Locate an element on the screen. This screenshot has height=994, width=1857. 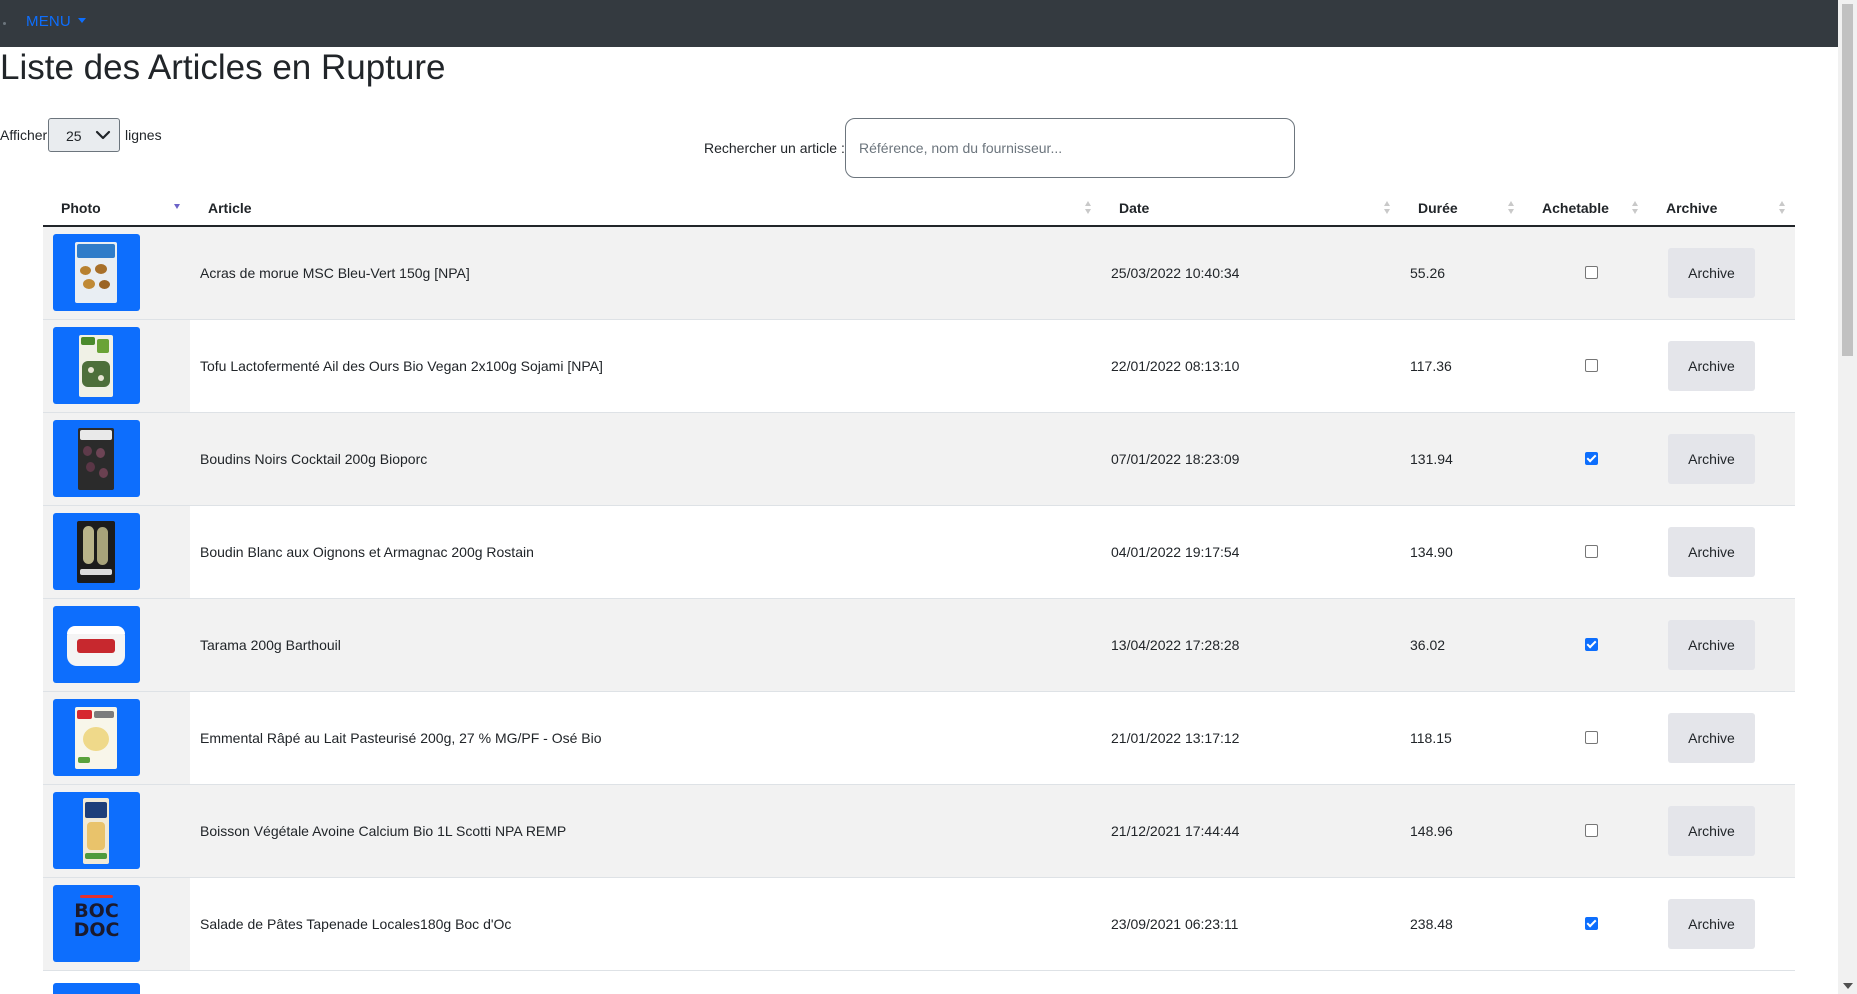
date-cell: 21/01/2022 13:17:12 is located at coordinates (1250, 738).